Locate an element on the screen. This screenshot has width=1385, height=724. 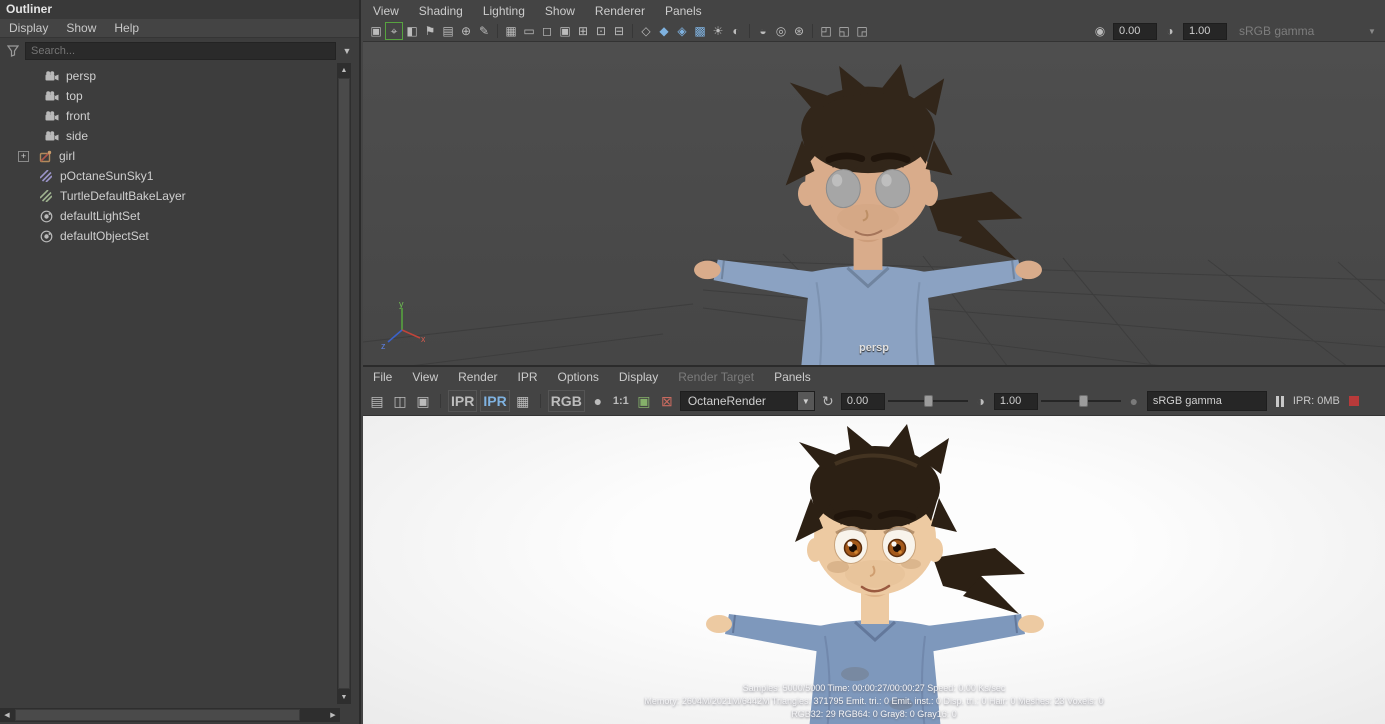
outliner-item-front: front is located at coordinates (168, 116).